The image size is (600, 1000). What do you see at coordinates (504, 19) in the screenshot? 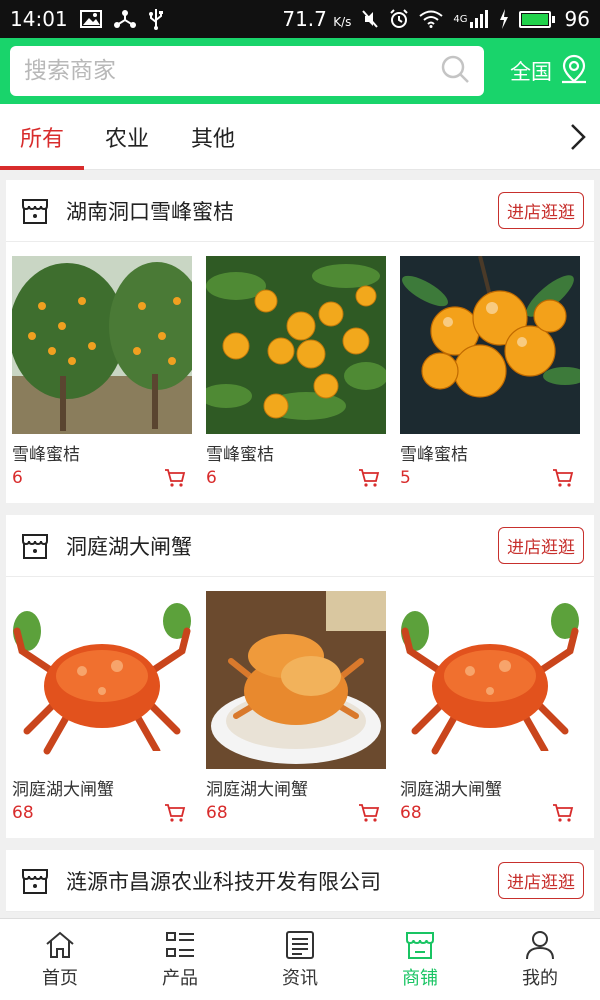
I see `charging-icon` at bounding box center [504, 19].